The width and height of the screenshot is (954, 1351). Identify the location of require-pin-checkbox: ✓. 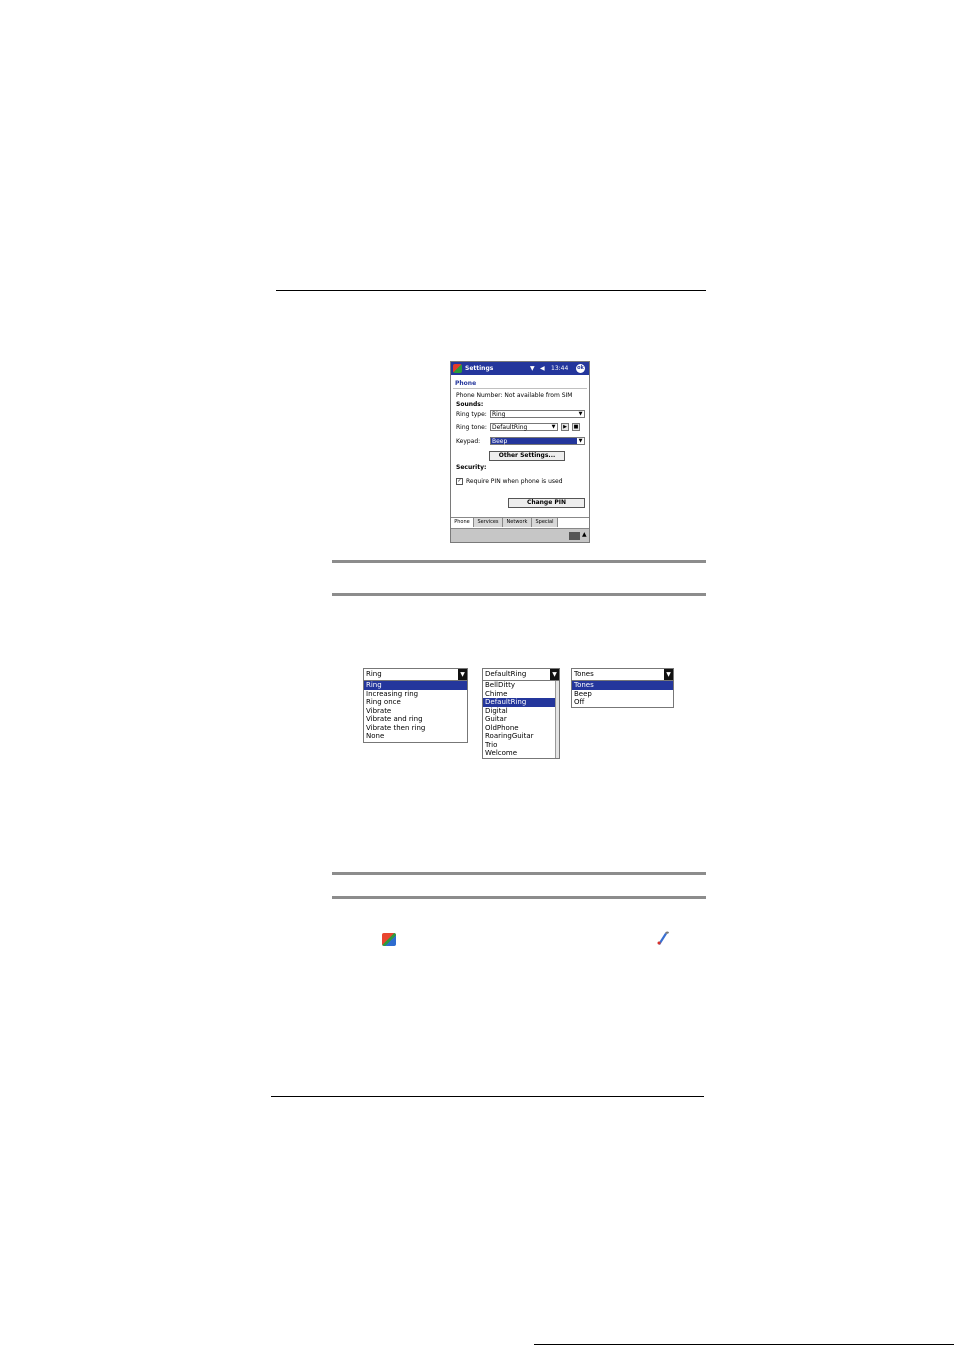
(459, 481).